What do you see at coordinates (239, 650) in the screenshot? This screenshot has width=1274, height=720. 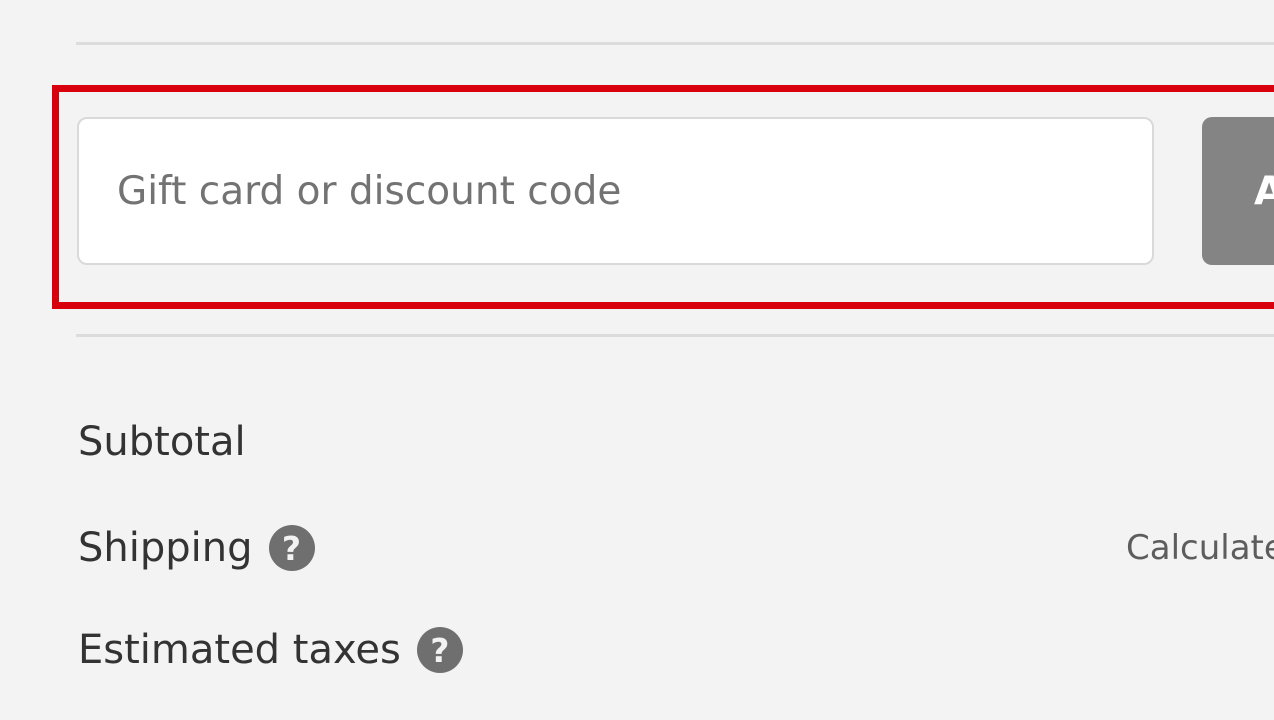 I see `estimated-taxes-label: Estimated taxes` at bounding box center [239, 650].